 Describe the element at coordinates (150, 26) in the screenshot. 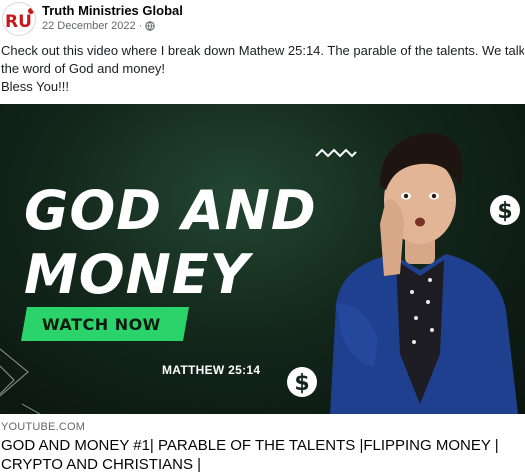

I see `globe-icon` at that location.